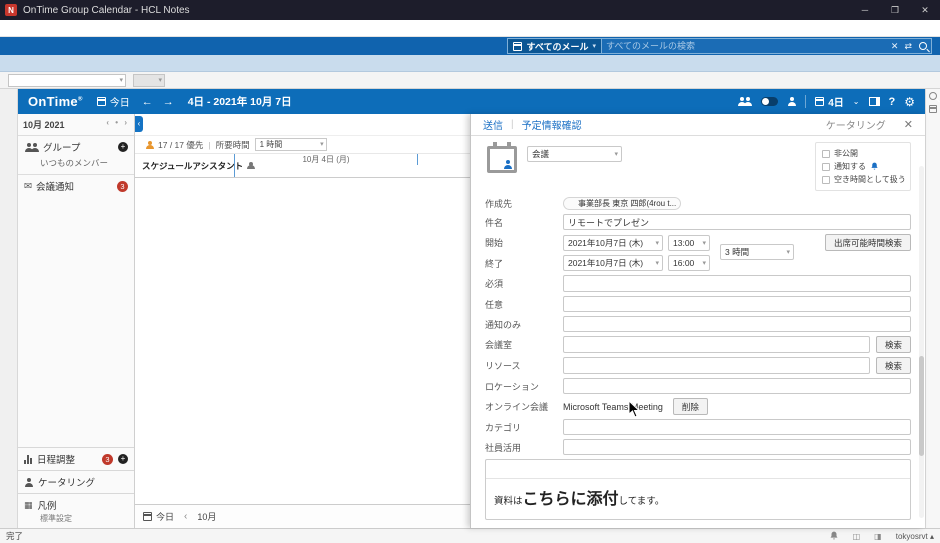 The height and width of the screenshot is (543, 940). I want to click on group-icon, so click(31, 147).